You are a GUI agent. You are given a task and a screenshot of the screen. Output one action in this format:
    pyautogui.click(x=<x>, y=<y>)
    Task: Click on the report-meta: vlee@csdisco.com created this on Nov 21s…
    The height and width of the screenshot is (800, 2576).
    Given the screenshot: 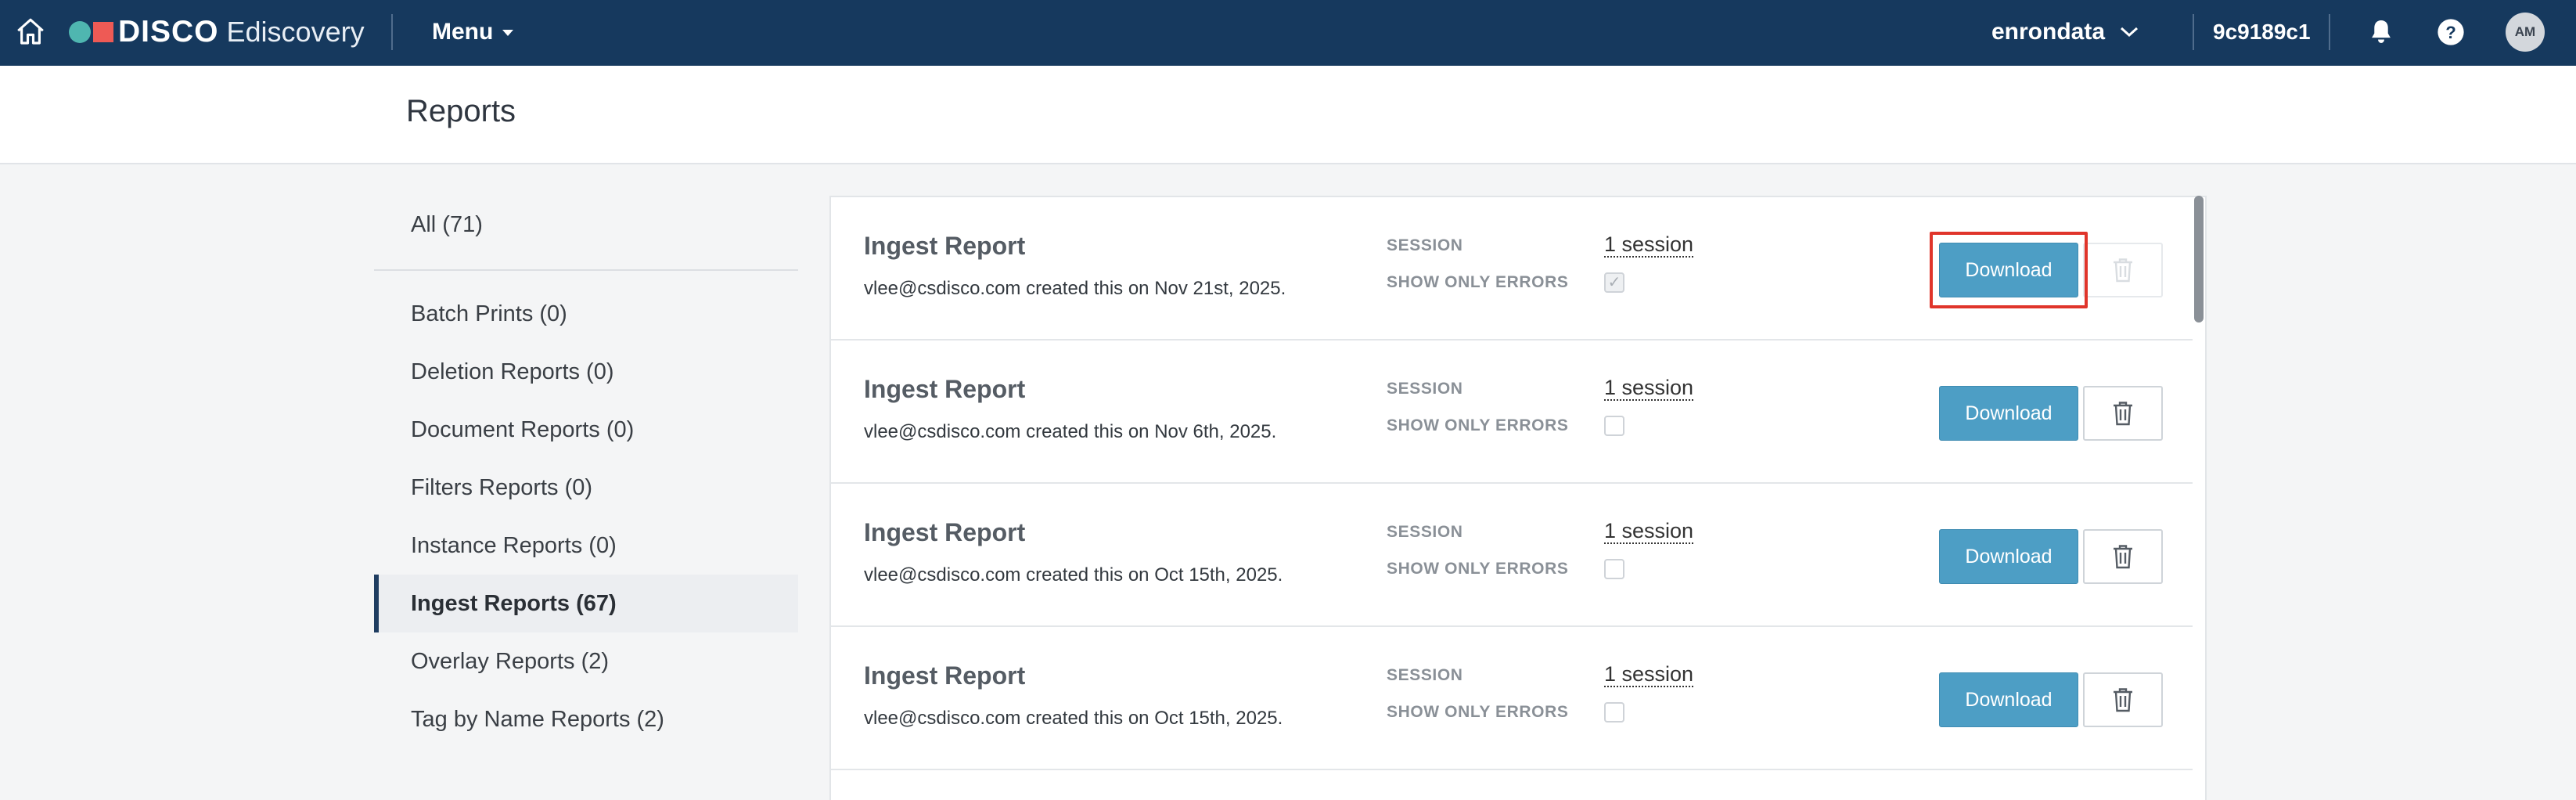 What is the action you would take?
    pyautogui.click(x=1075, y=288)
    